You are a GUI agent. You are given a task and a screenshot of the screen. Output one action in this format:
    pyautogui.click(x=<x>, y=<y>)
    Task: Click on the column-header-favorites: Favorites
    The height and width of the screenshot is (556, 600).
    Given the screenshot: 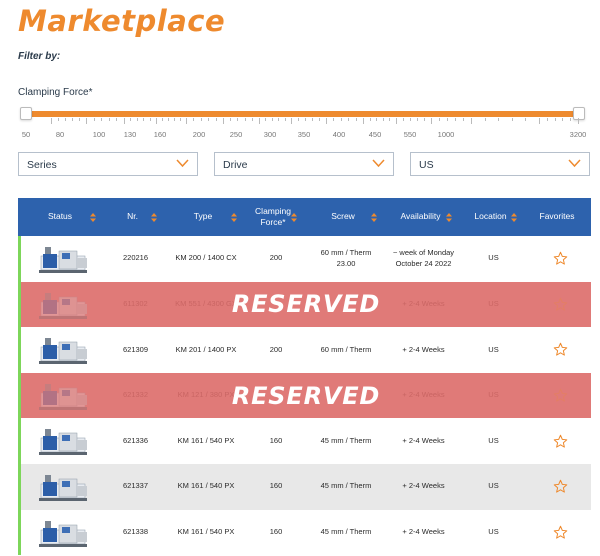 What is the action you would take?
    pyautogui.click(x=557, y=217)
    